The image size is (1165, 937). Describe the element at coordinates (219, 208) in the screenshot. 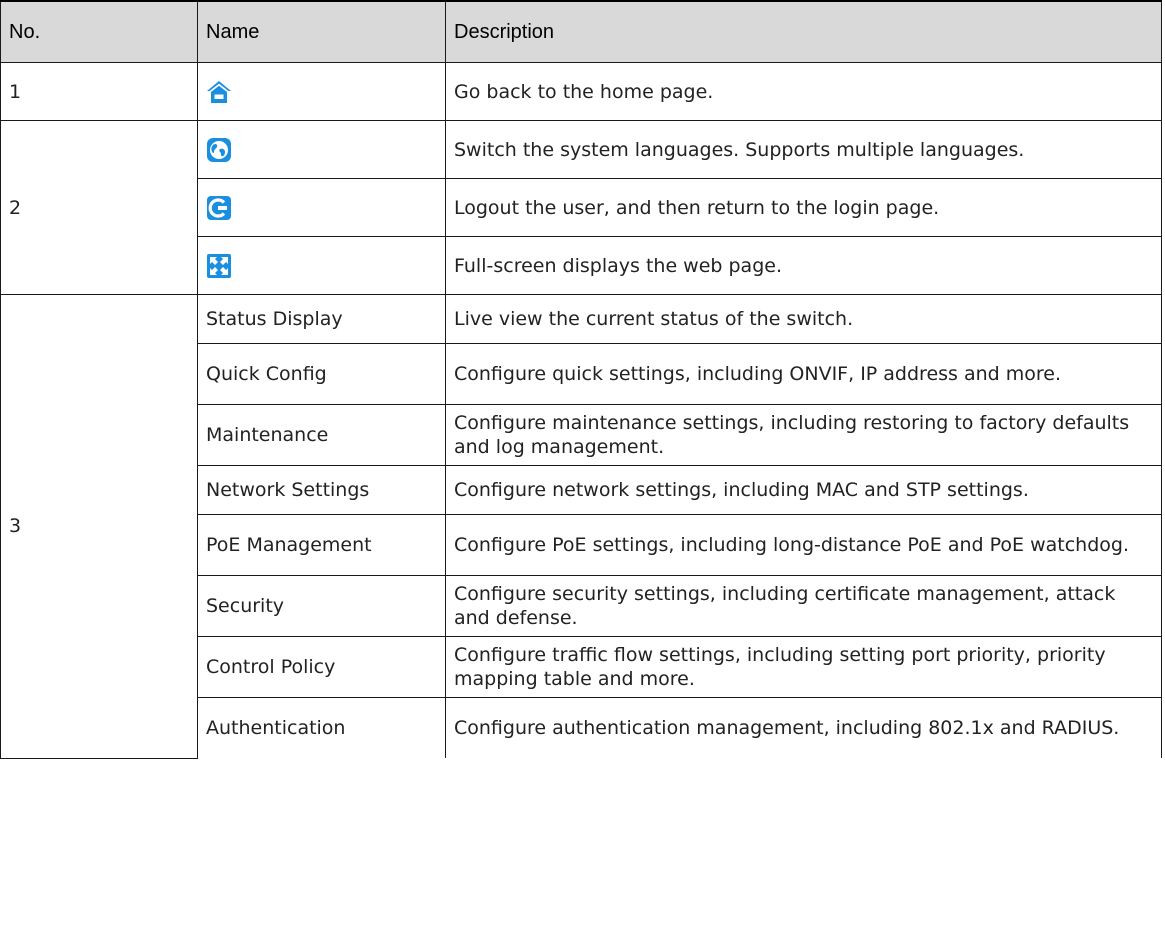

I see `logout-icon` at that location.